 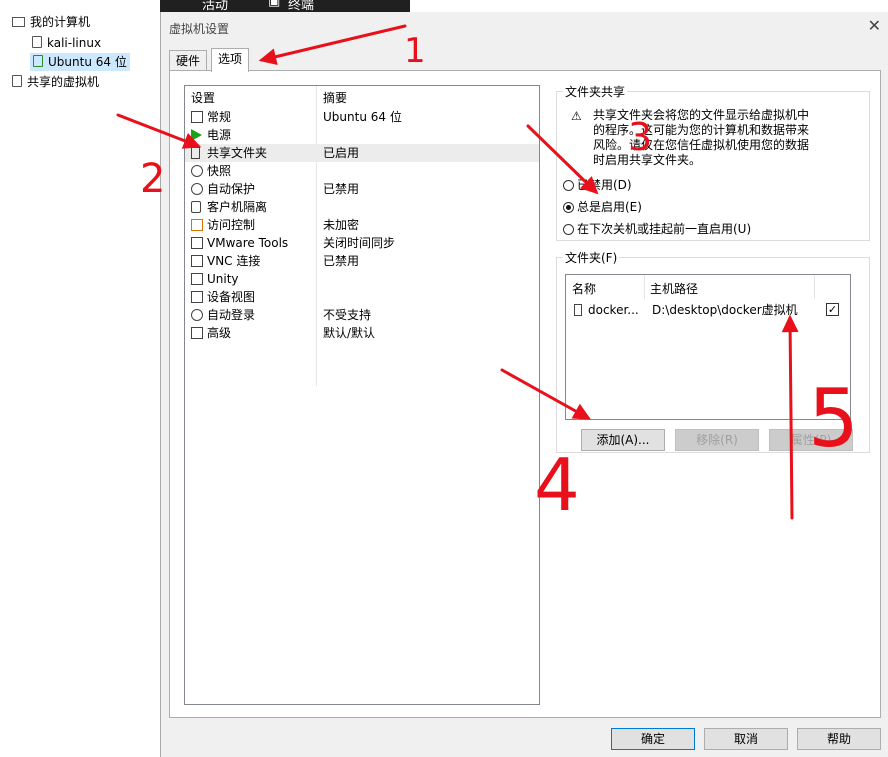 What do you see at coordinates (74, 43) in the screenshot?
I see `tree-item-label: kali-linux` at bounding box center [74, 43].